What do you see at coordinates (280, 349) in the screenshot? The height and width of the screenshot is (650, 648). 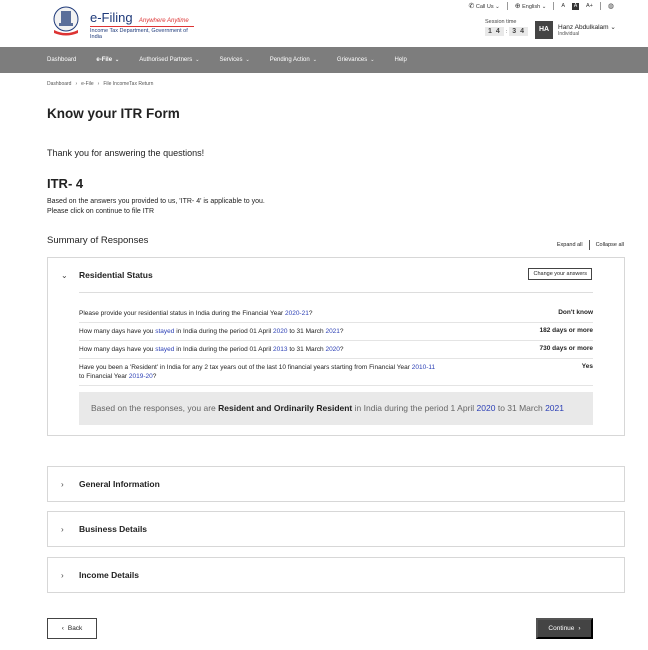 I see `question-highlight: 2013` at bounding box center [280, 349].